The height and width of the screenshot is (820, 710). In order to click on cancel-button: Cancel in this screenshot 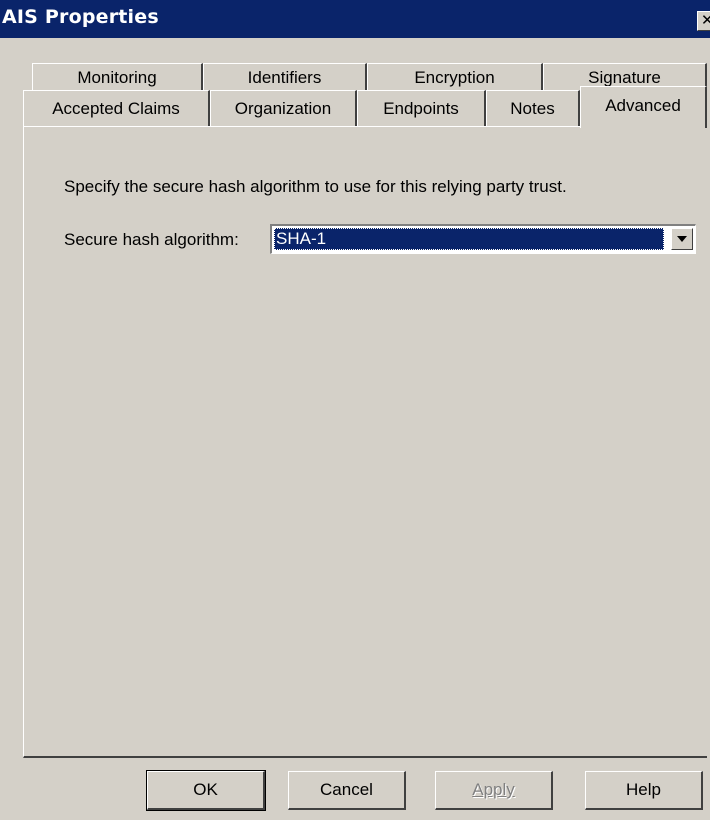, I will do `click(347, 790)`.